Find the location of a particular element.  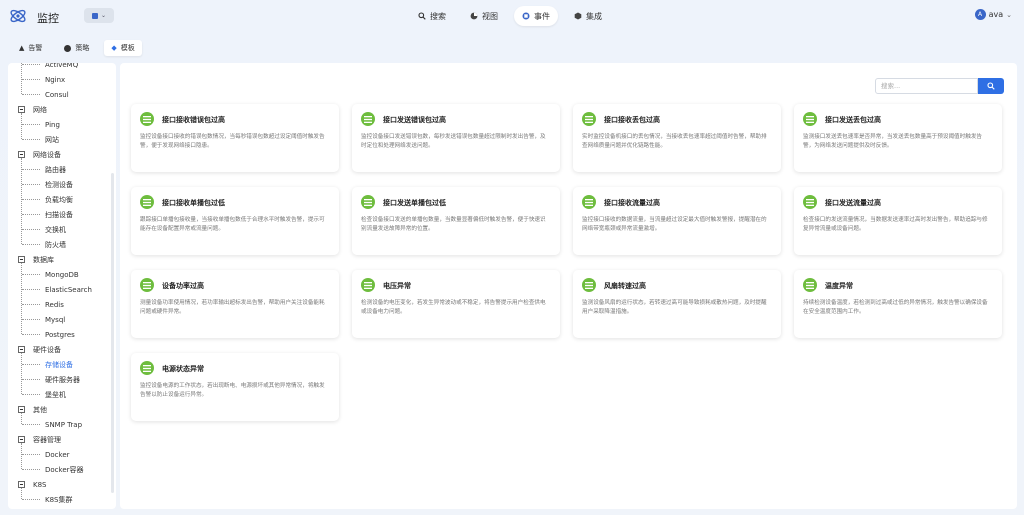

tree-item: ElasticSearch is located at coordinates (62, 289).